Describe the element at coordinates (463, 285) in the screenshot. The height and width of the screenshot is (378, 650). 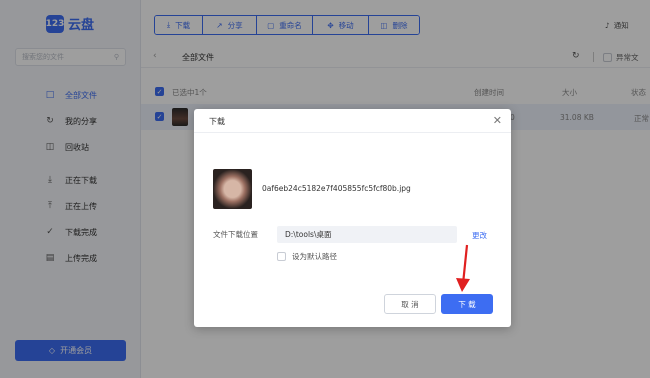
I see `arrow-head` at that location.